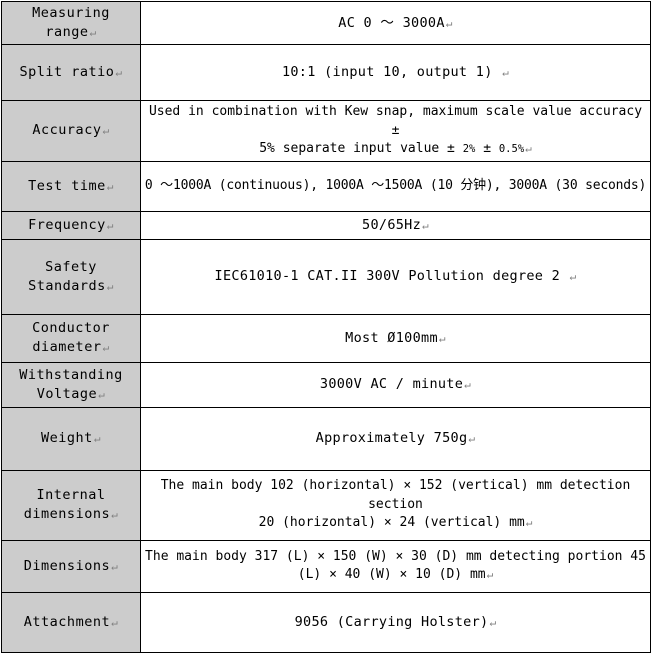  What do you see at coordinates (469, 149) in the screenshot?
I see `value-tolerance-1: 2%` at bounding box center [469, 149].